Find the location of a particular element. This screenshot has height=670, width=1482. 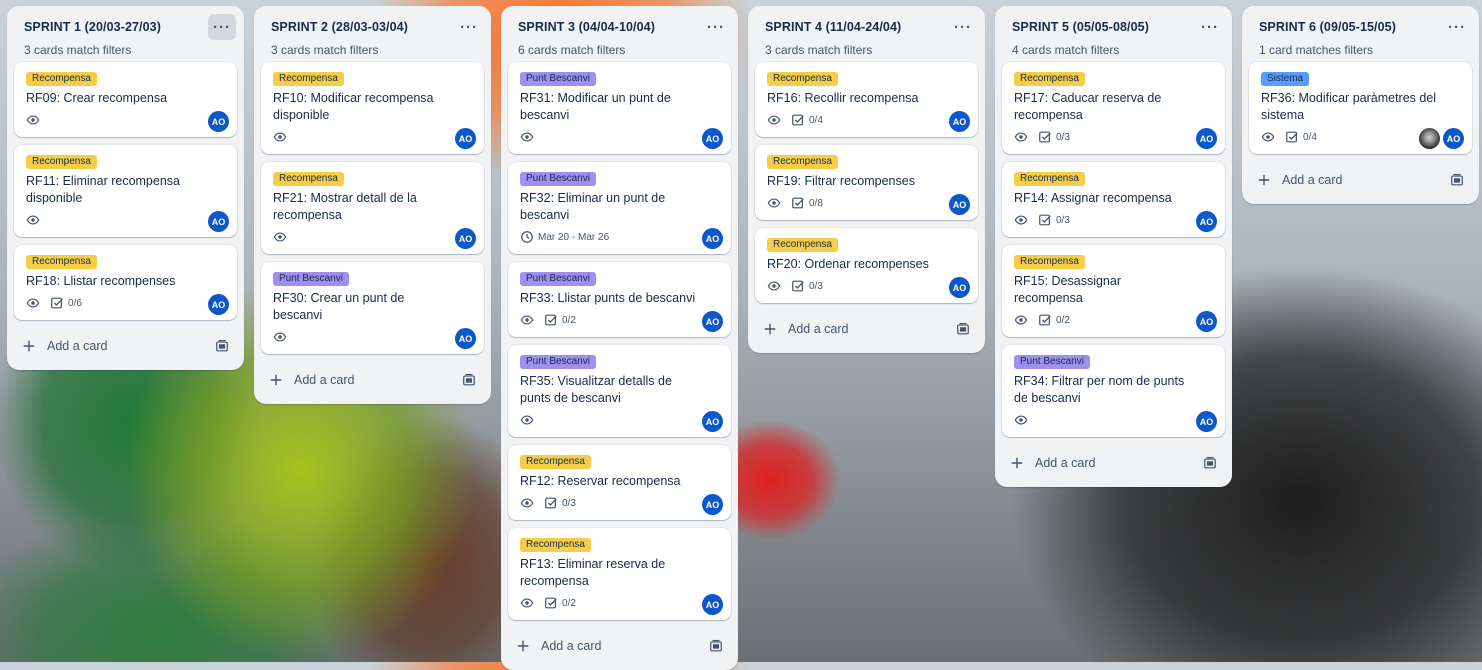

card: Recompensa RF14: Assignar recompensa 0/3 AO is located at coordinates (1113, 199).